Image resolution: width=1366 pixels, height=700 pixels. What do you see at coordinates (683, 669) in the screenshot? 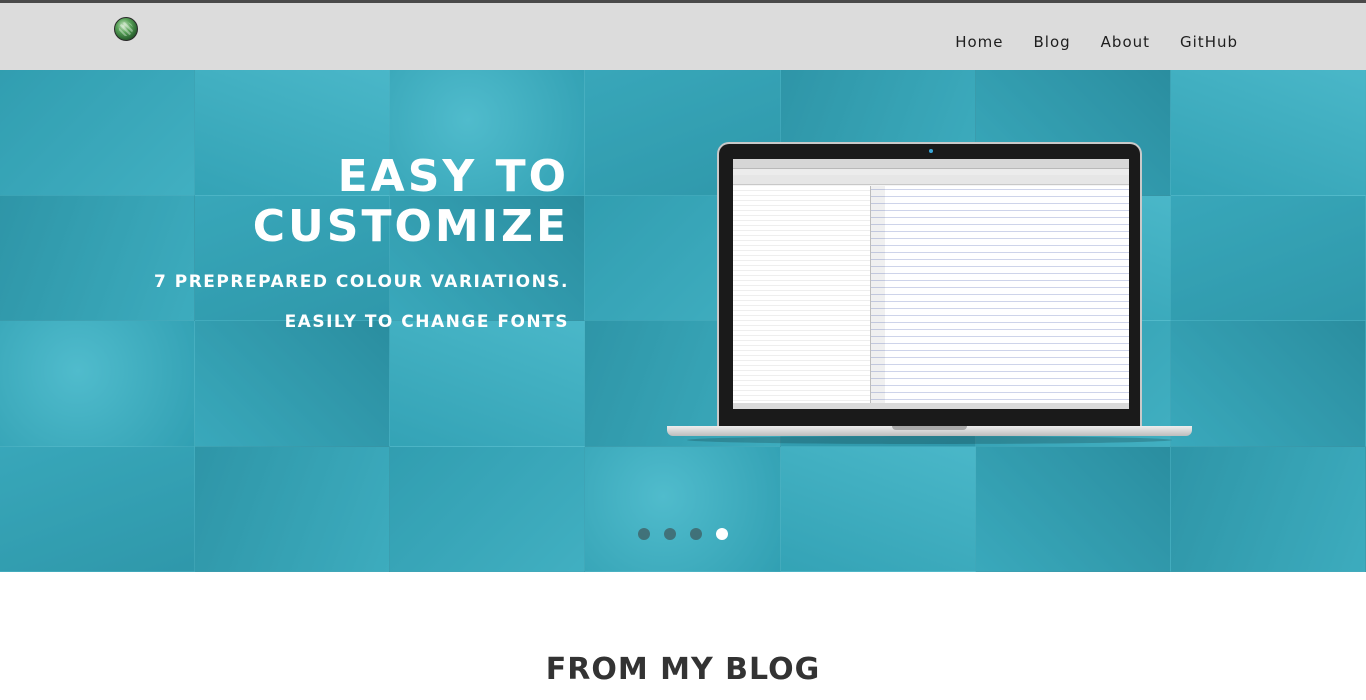
I see `blog-section-title: FROM MY BLOG` at bounding box center [683, 669].